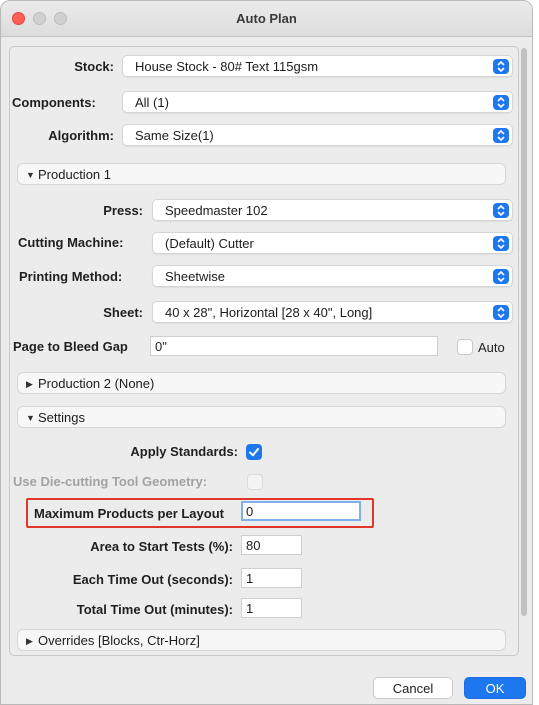  What do you see at coordinates (71, 276) in the screenshot?
I see `printing-method-label: Printing Method:` at bounding box center [71, 276].